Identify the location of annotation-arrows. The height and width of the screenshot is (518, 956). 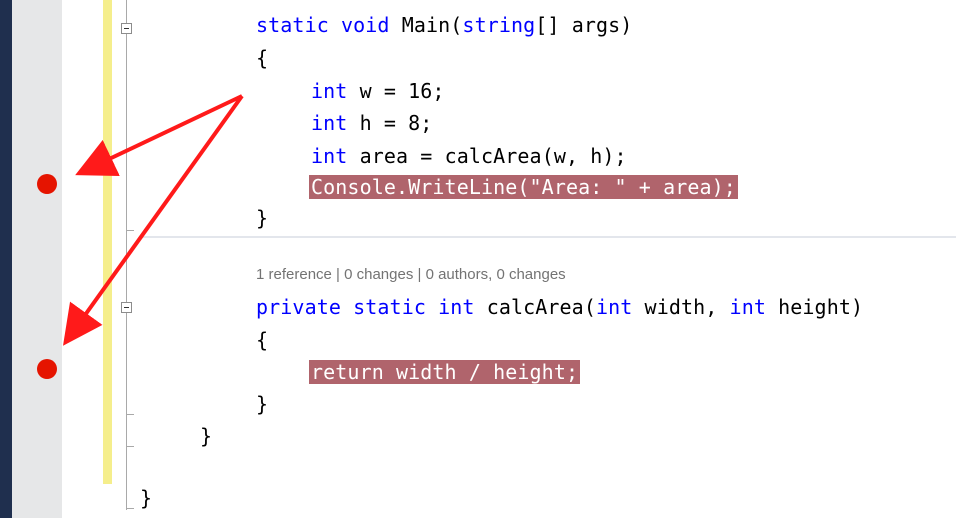
(153, 220).